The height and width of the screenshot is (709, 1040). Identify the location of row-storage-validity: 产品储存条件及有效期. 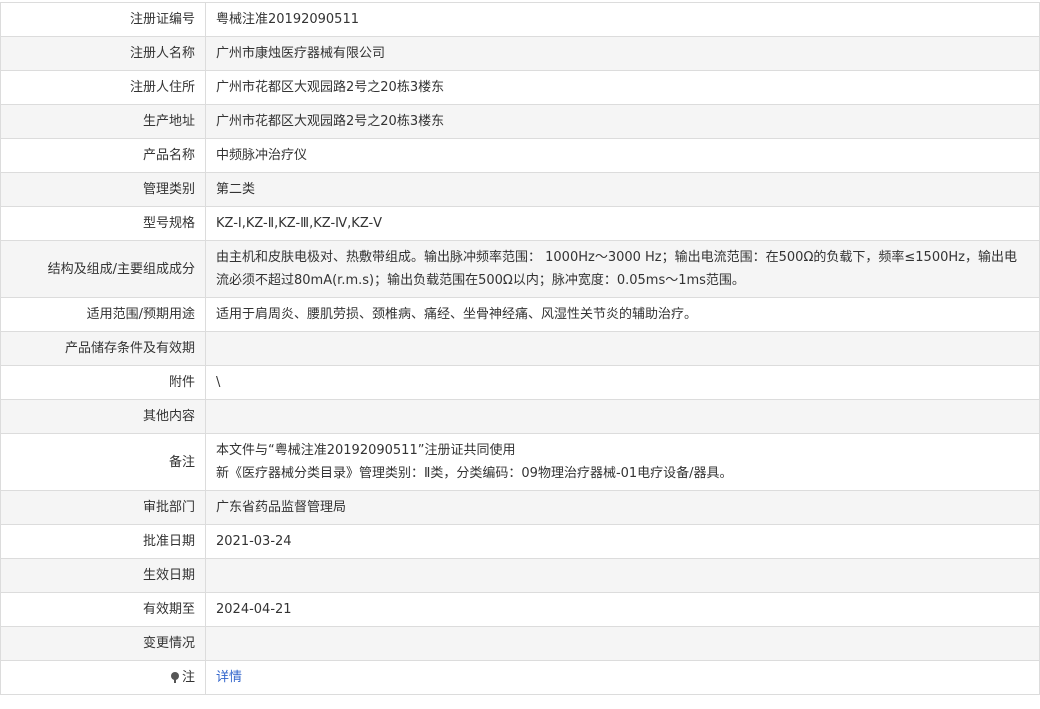
(520, 348).